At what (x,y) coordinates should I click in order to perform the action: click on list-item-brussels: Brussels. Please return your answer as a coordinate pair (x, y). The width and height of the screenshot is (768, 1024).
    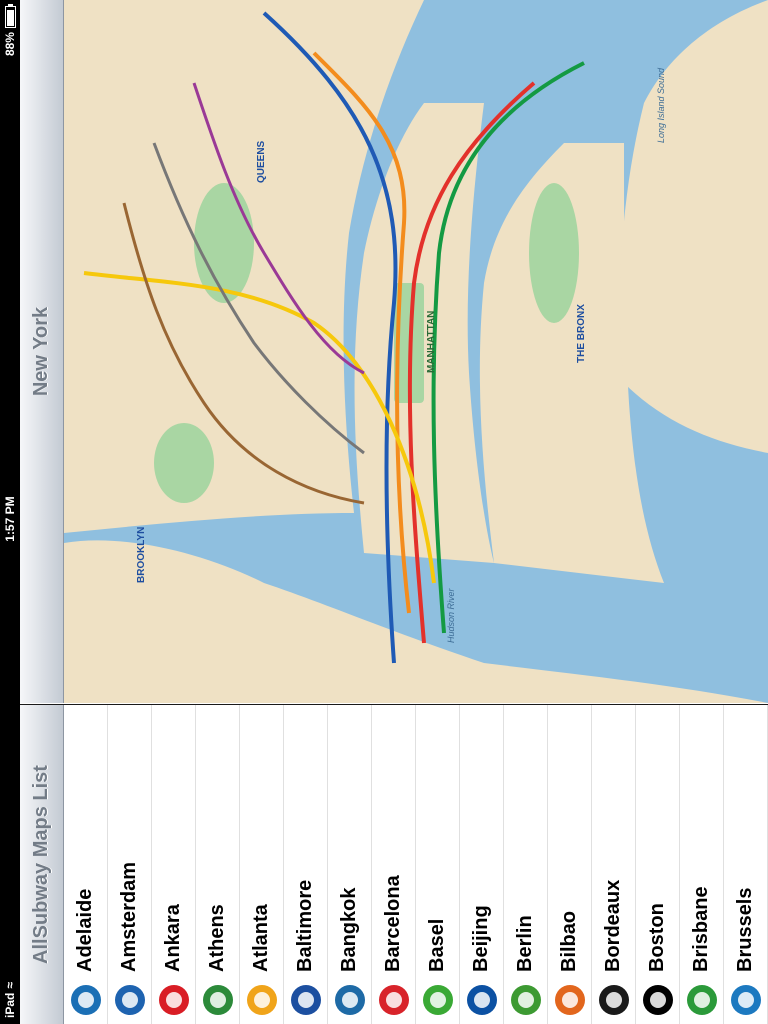
    Looking at the image, I should click on (746, 864).